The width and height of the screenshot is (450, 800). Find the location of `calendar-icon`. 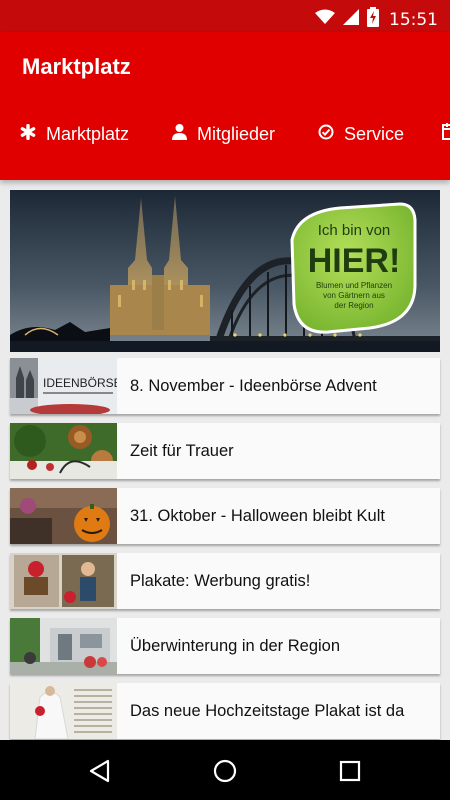

calendar-icon is located at coordinates (446, 134).